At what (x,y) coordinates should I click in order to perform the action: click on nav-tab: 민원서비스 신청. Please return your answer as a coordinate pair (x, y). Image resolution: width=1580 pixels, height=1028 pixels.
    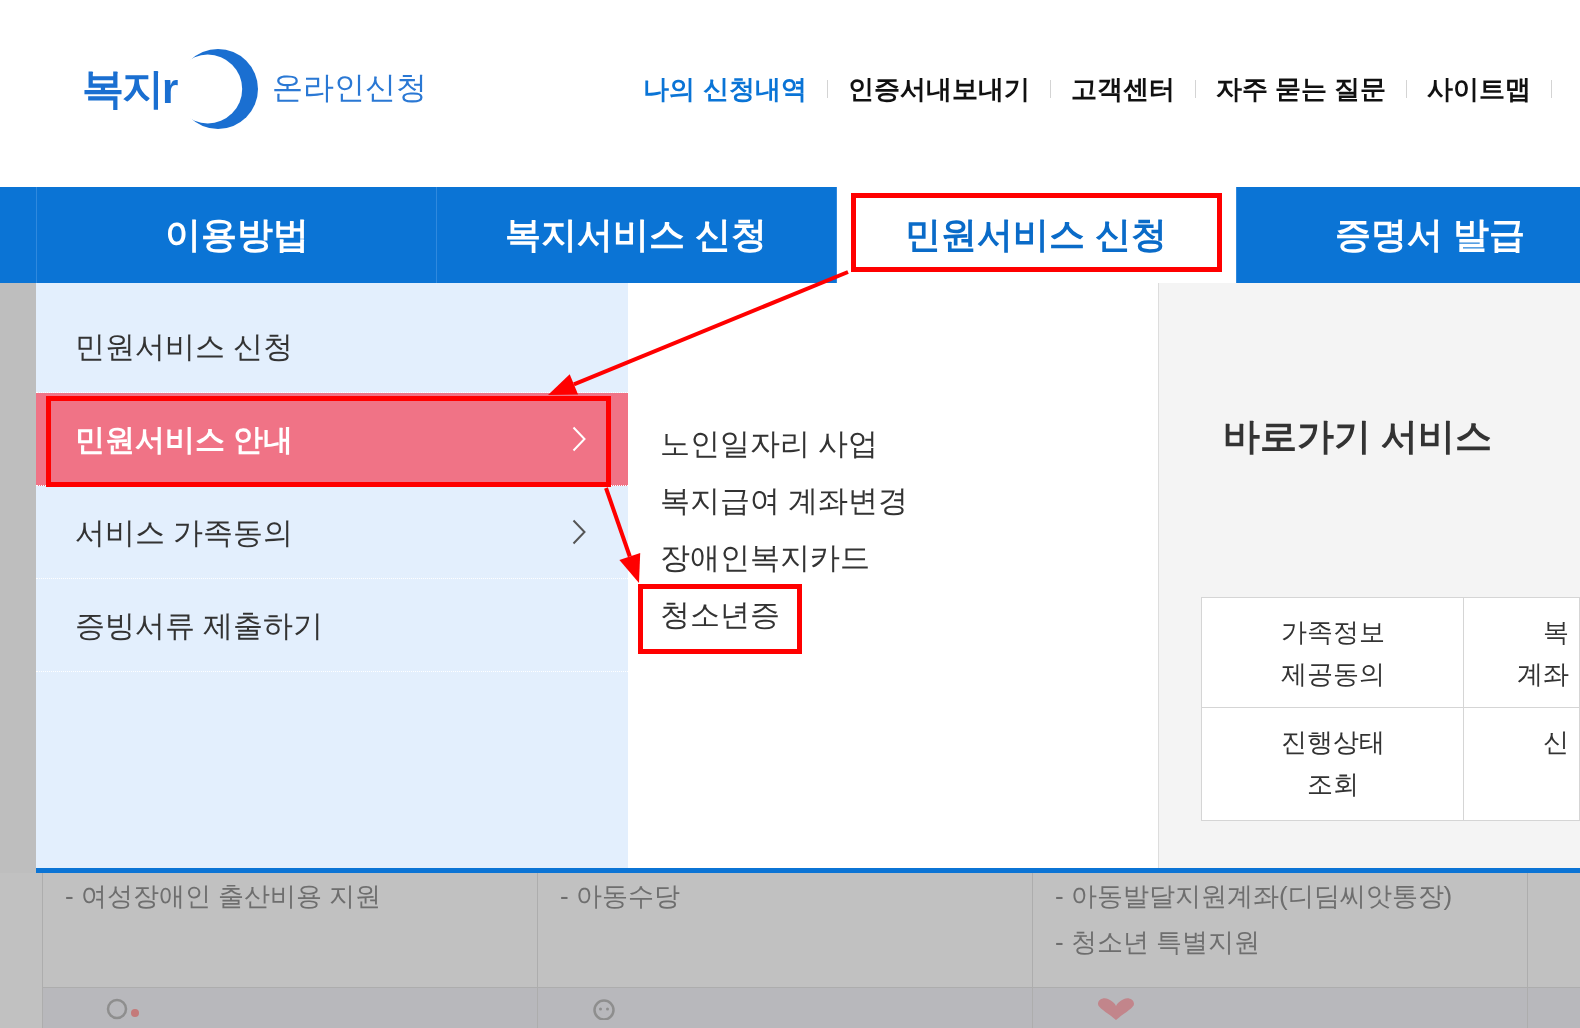
    Looking at the image, I should click on (1036, 235).